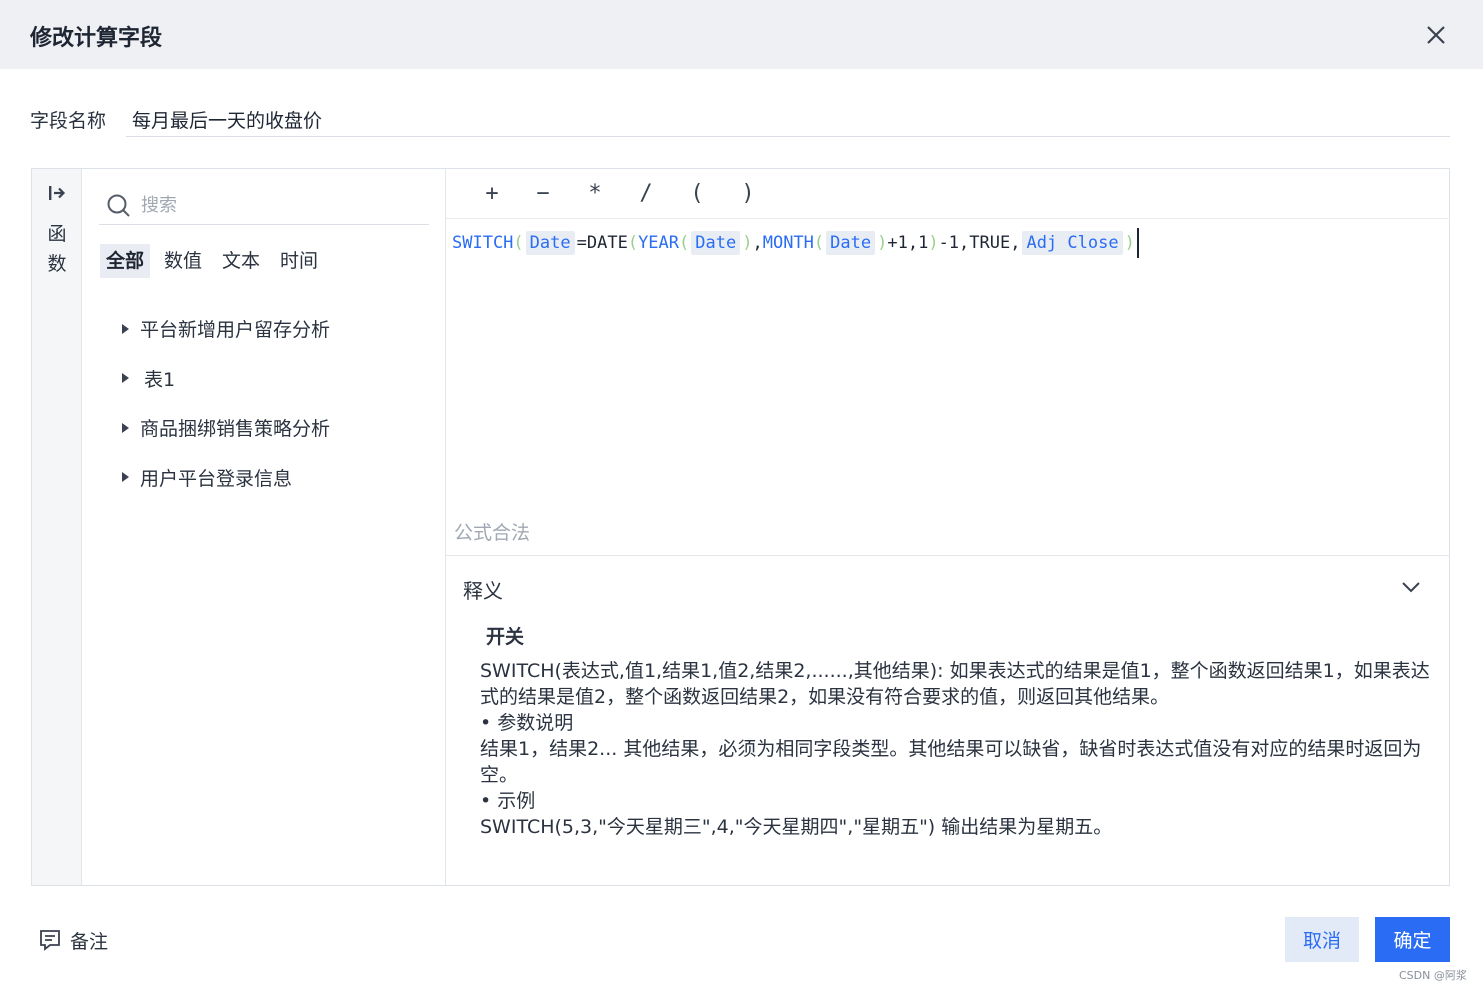 The width and height of the screenshot is (1483, 991). I want to click on formula-token: ,, so click(757, 243).